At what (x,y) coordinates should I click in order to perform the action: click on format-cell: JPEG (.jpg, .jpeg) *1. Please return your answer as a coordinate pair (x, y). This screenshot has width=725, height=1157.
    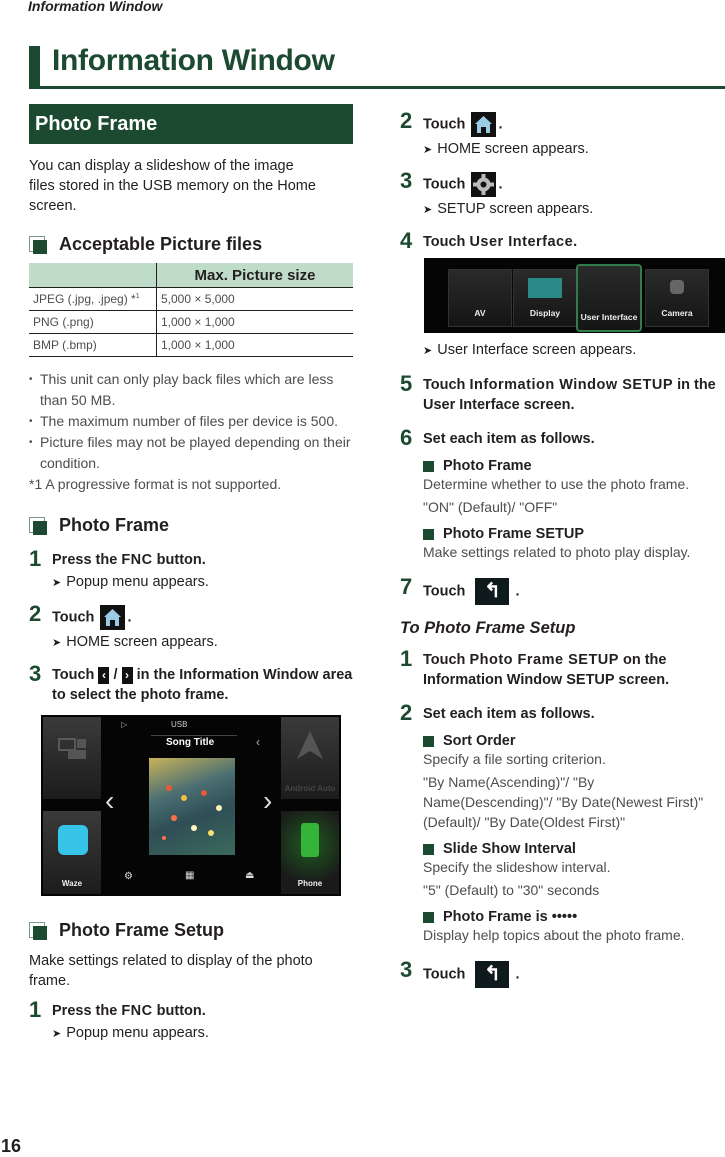
    Looking at the image, I should click on (93, 299).